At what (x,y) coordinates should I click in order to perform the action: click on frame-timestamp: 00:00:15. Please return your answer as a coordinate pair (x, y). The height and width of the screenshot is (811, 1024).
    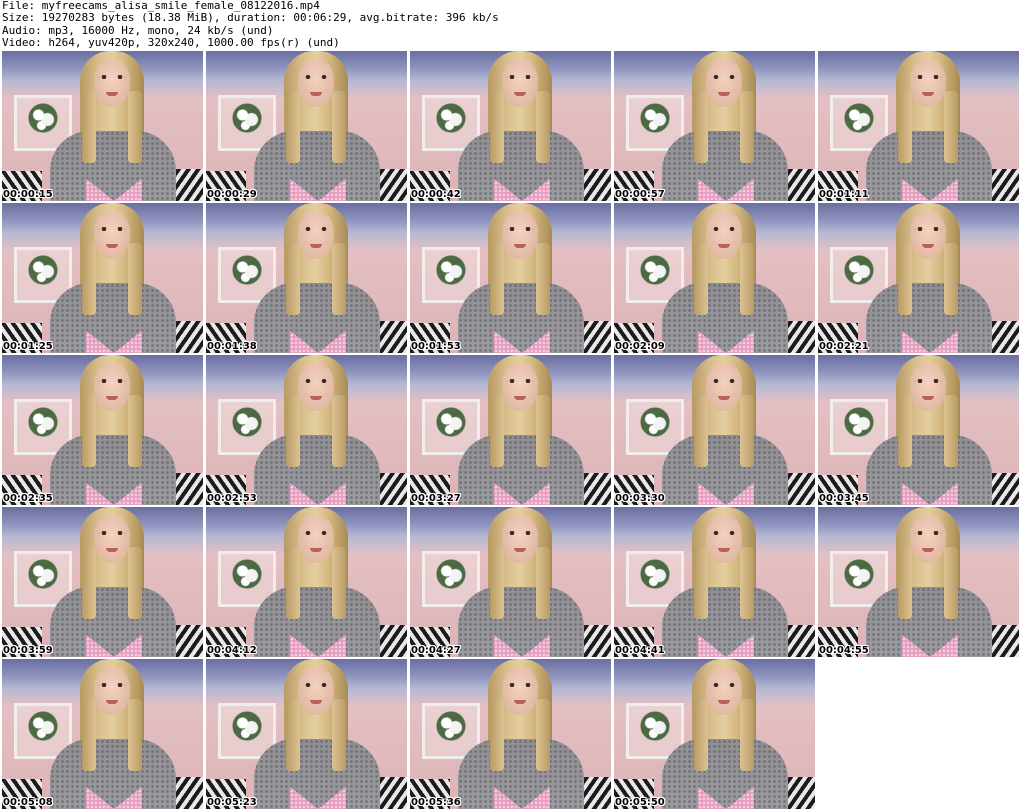
    Looking at the image, I should click on (28, 194).